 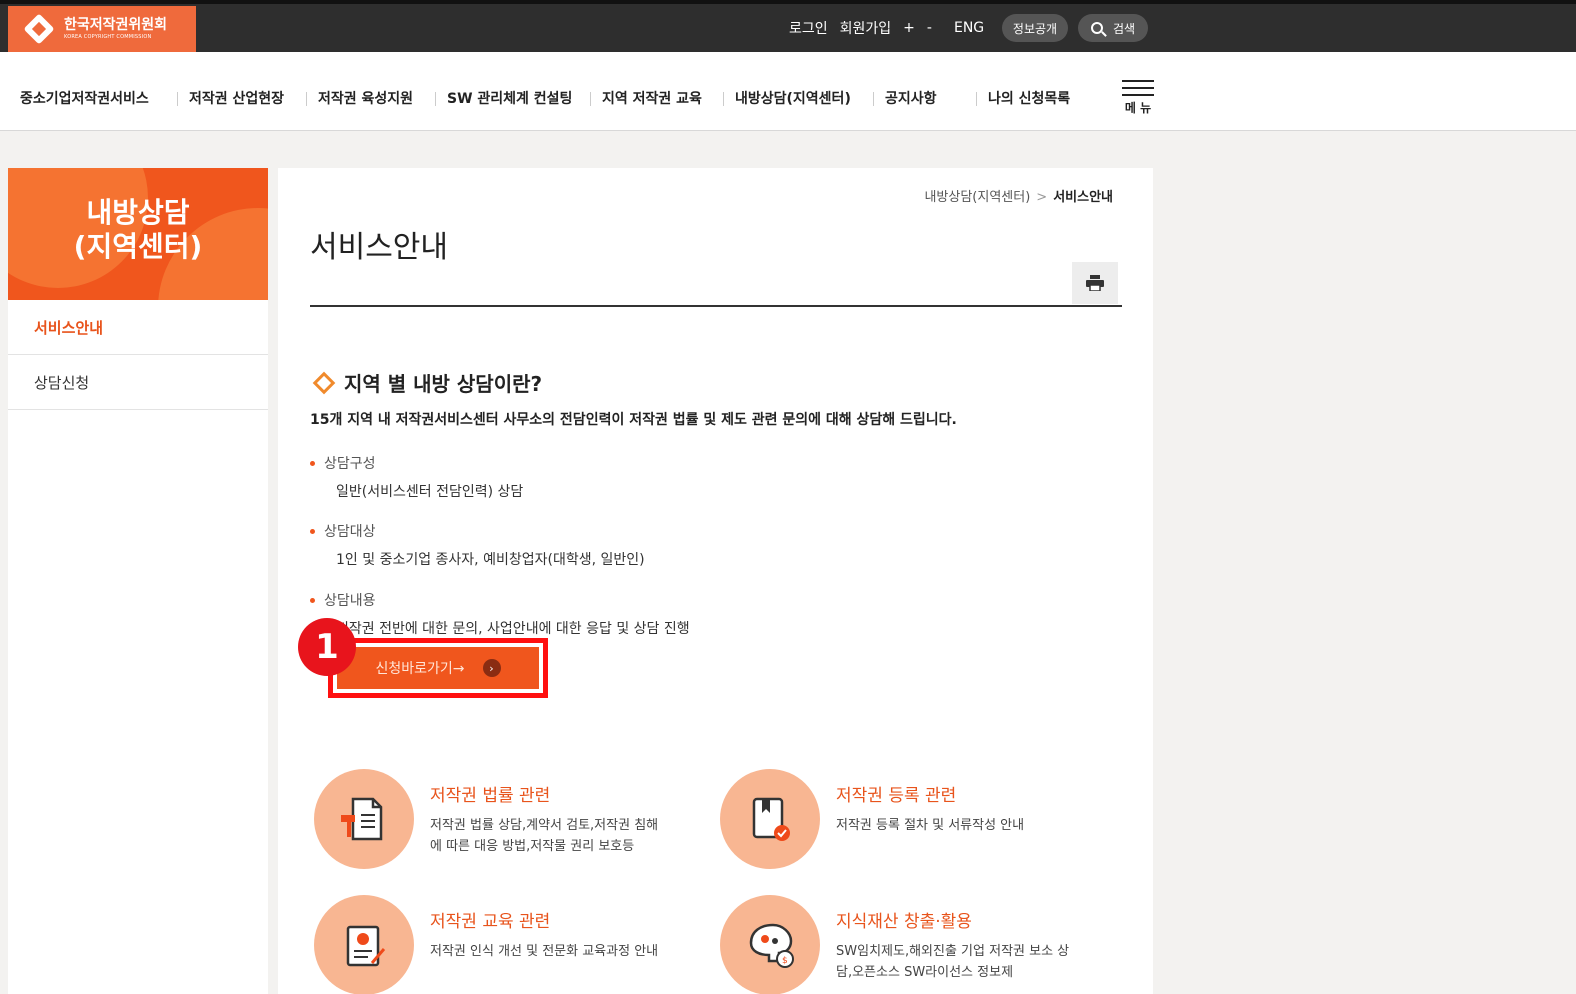 I want to click on info-key: 상담구성, so click(x=350, y=464).